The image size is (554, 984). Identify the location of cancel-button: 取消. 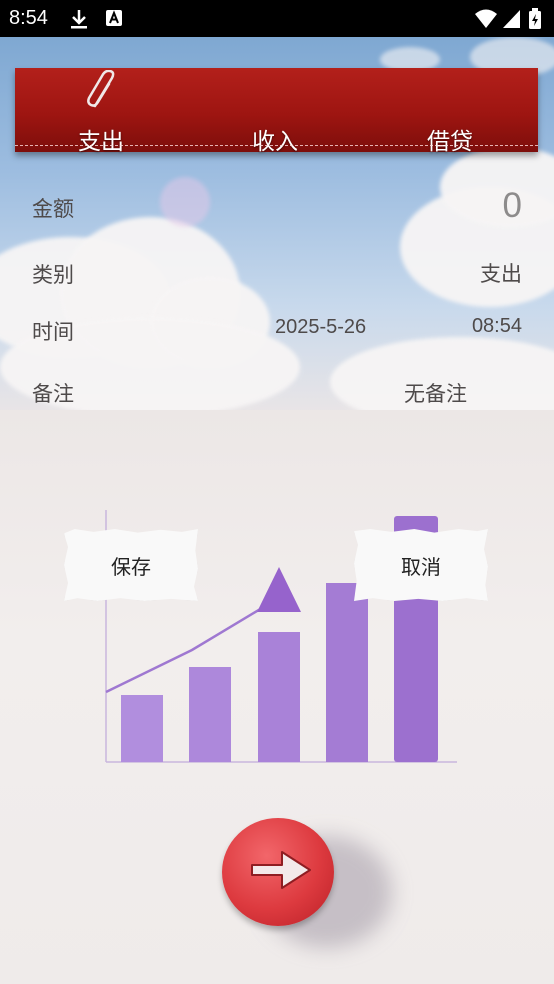
(421, 565).